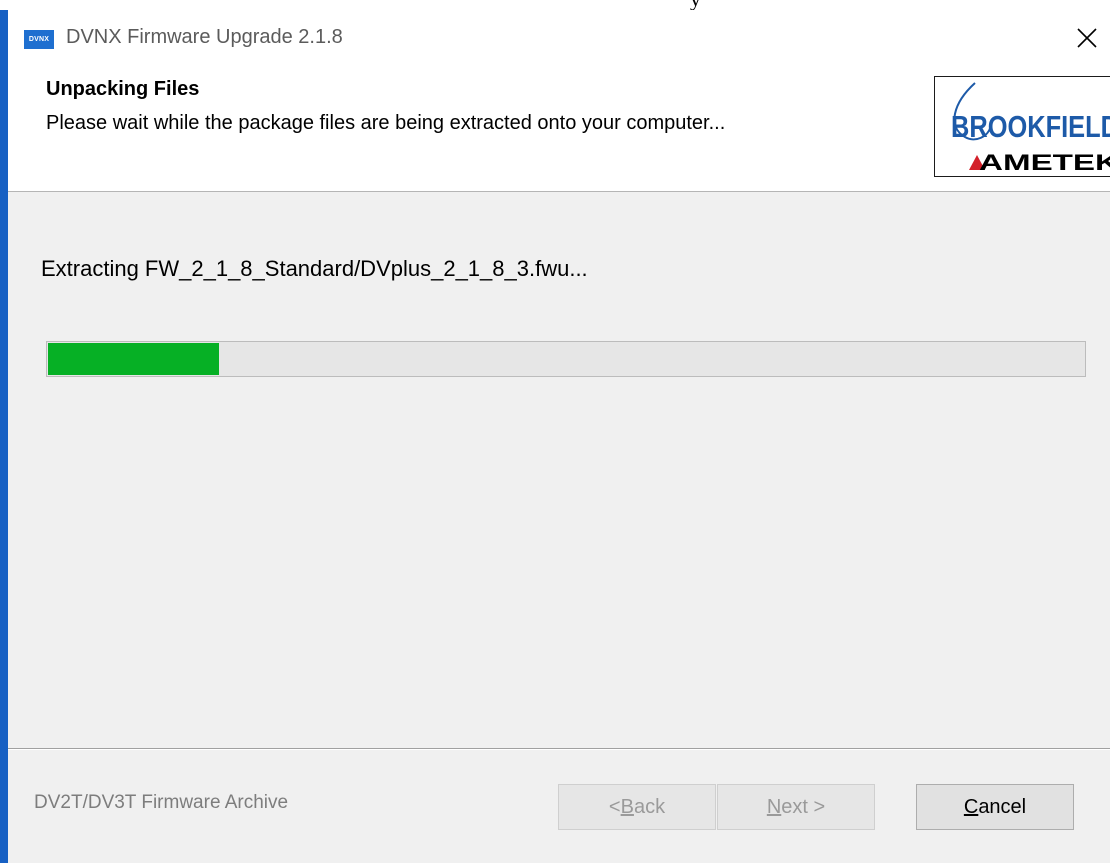 Image resolution: width=1110 pixels, height=863 pixels. I want to click on next-button-accel: N, so click(774, 806).